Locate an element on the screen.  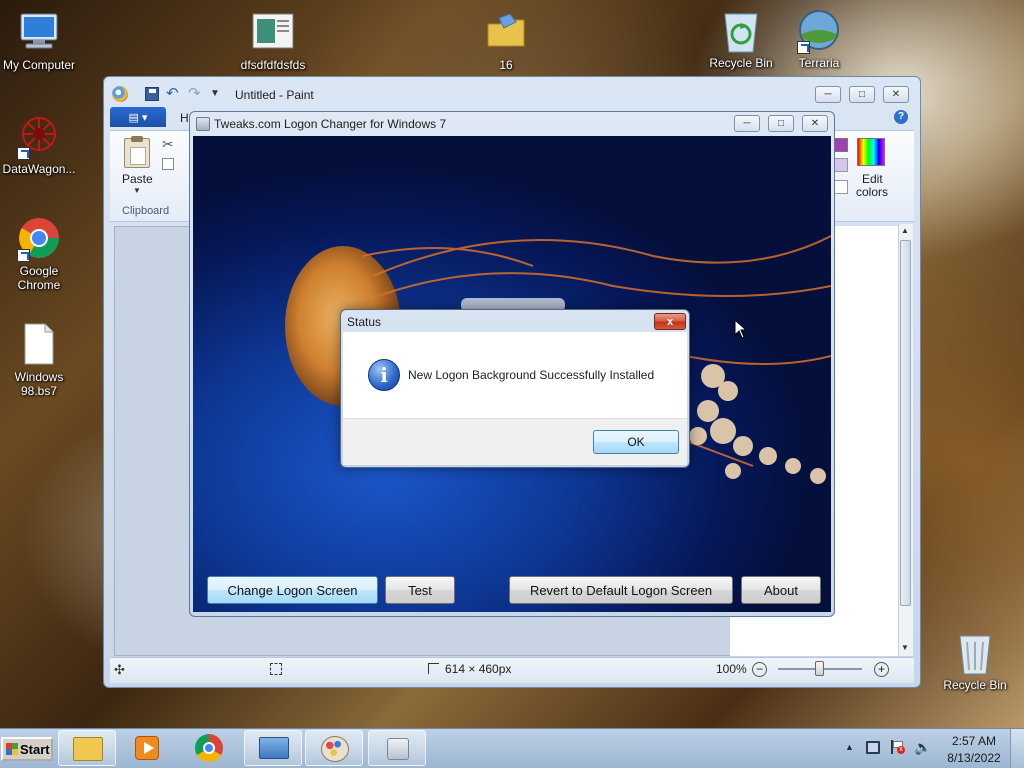
desktop-icon-label: 16 is located at coordinates (506, 65).